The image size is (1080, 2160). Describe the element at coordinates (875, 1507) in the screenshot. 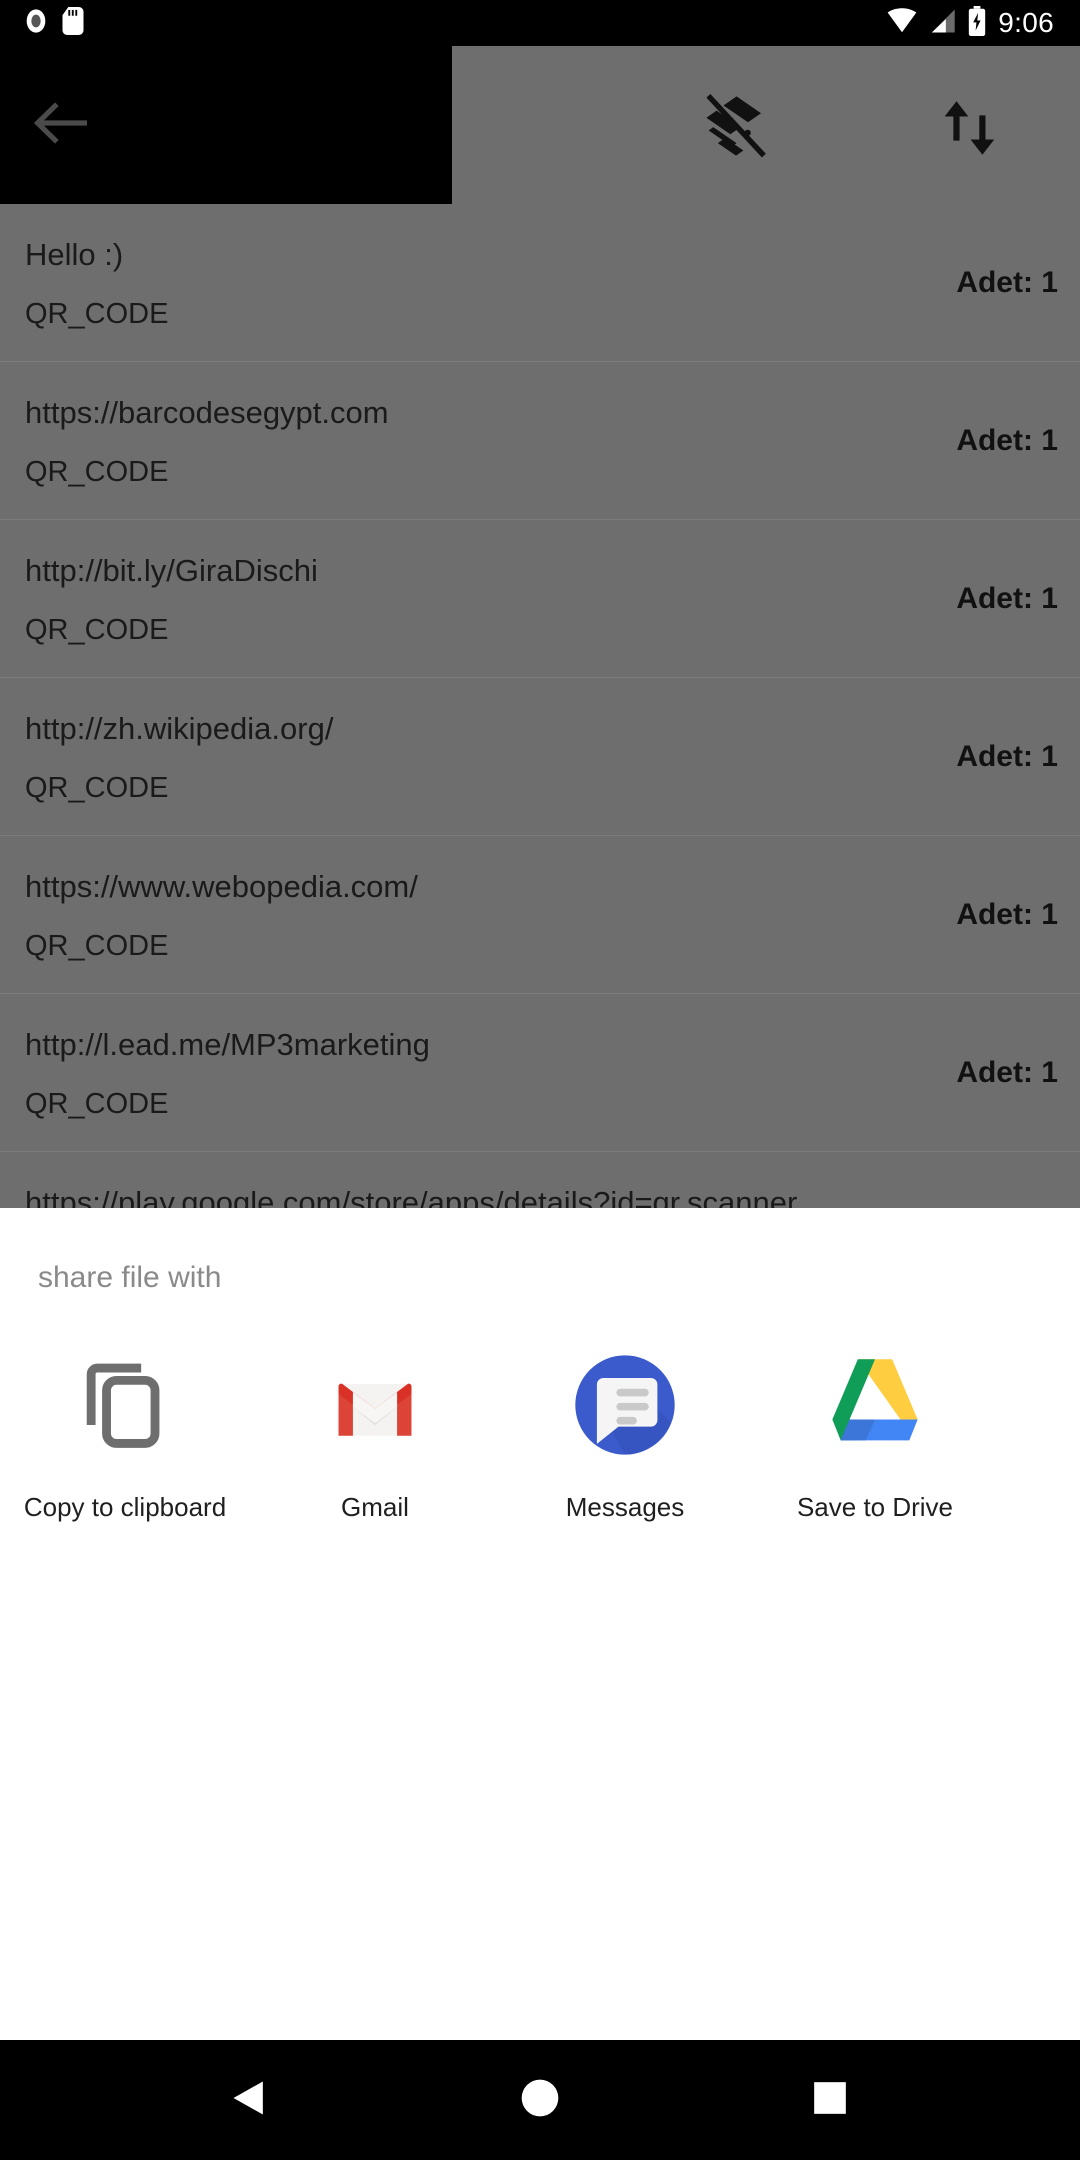

I see `share-target-label: Save to Drive` at that location.